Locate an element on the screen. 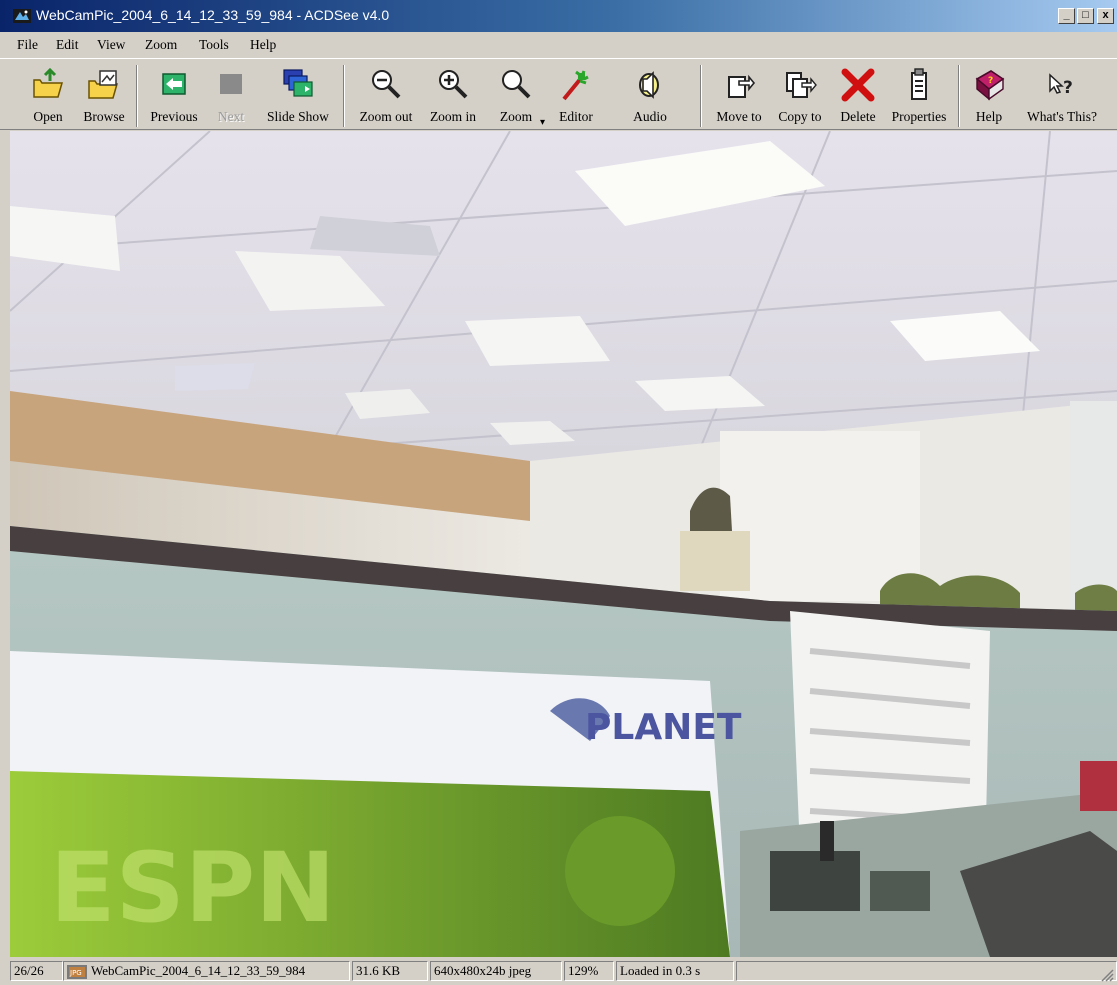 The height and width of the screenshot is (985, 1117). status-zoom: 129% is located at coordinates (589, 971).